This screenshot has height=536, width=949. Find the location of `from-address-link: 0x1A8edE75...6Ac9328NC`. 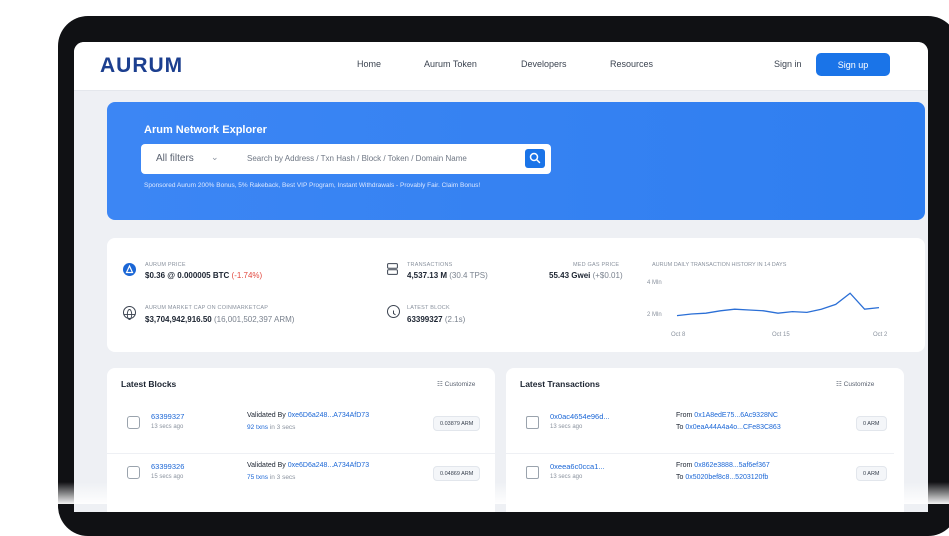

from-address-link: 0x1A8edE75...6Ac9328NC is located at coordinates (736, 415).